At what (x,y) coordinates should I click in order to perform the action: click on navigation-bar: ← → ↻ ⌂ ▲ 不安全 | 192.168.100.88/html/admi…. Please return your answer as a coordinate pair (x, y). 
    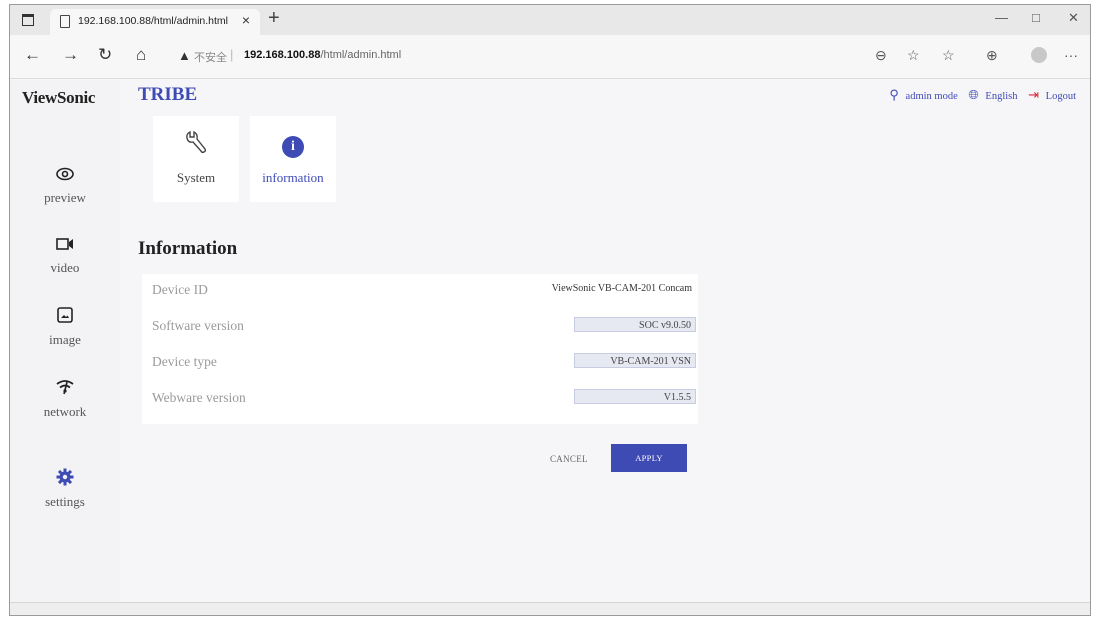
    Looking at the image, I should click on (550, 57).